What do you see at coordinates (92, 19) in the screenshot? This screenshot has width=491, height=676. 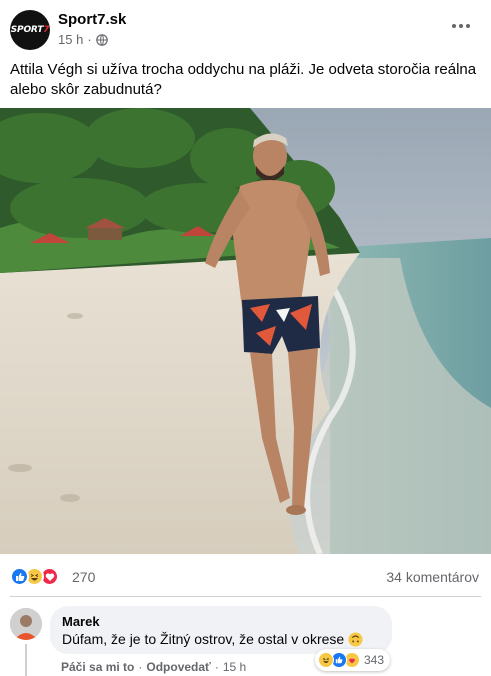 I see `page-name-link: Sport7.sk` at bounding box center [92, 19].